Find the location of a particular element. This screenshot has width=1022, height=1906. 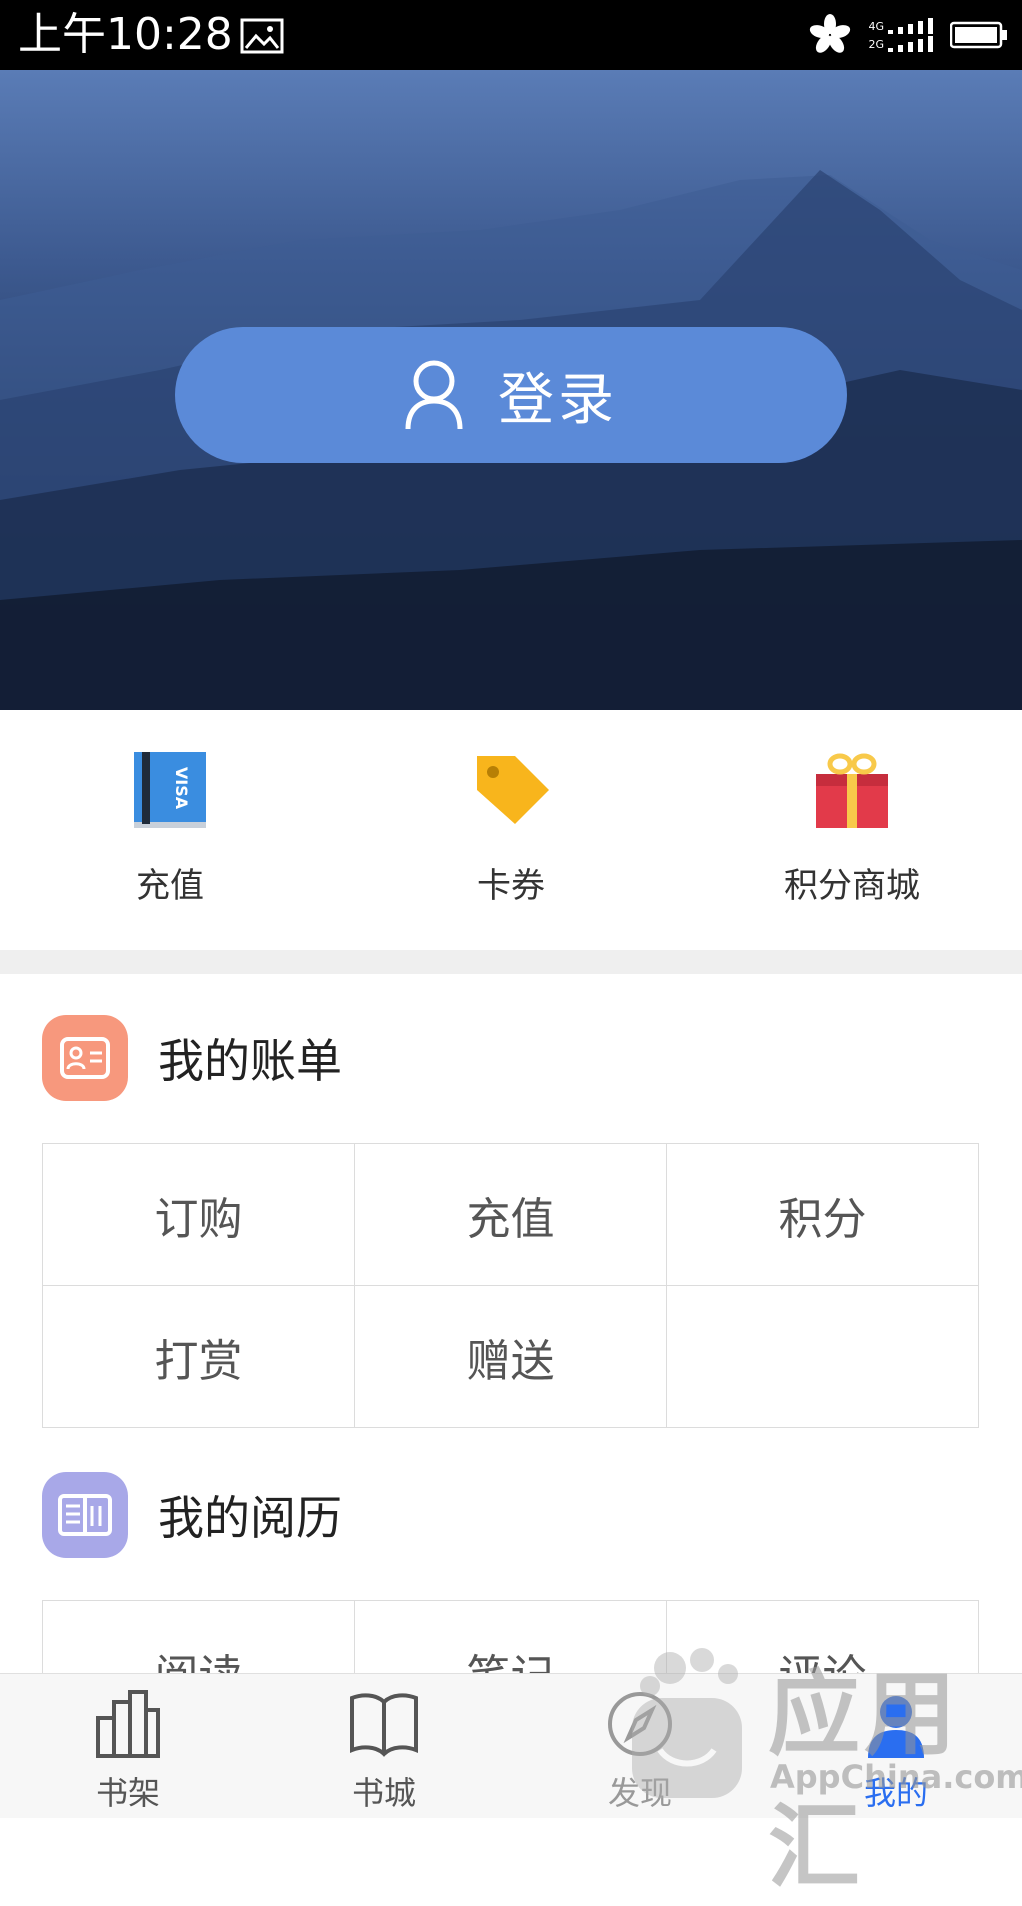

login-label: 登录 is located at coordinates (558, 400).